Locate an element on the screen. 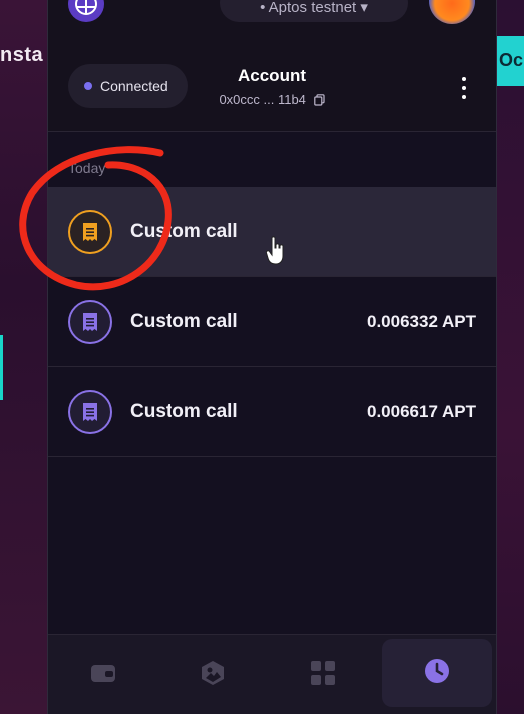 This screenshot has width=524, height=714. account-address: 0x0ccc ... 11b4 is located at coordinates (262, 99).